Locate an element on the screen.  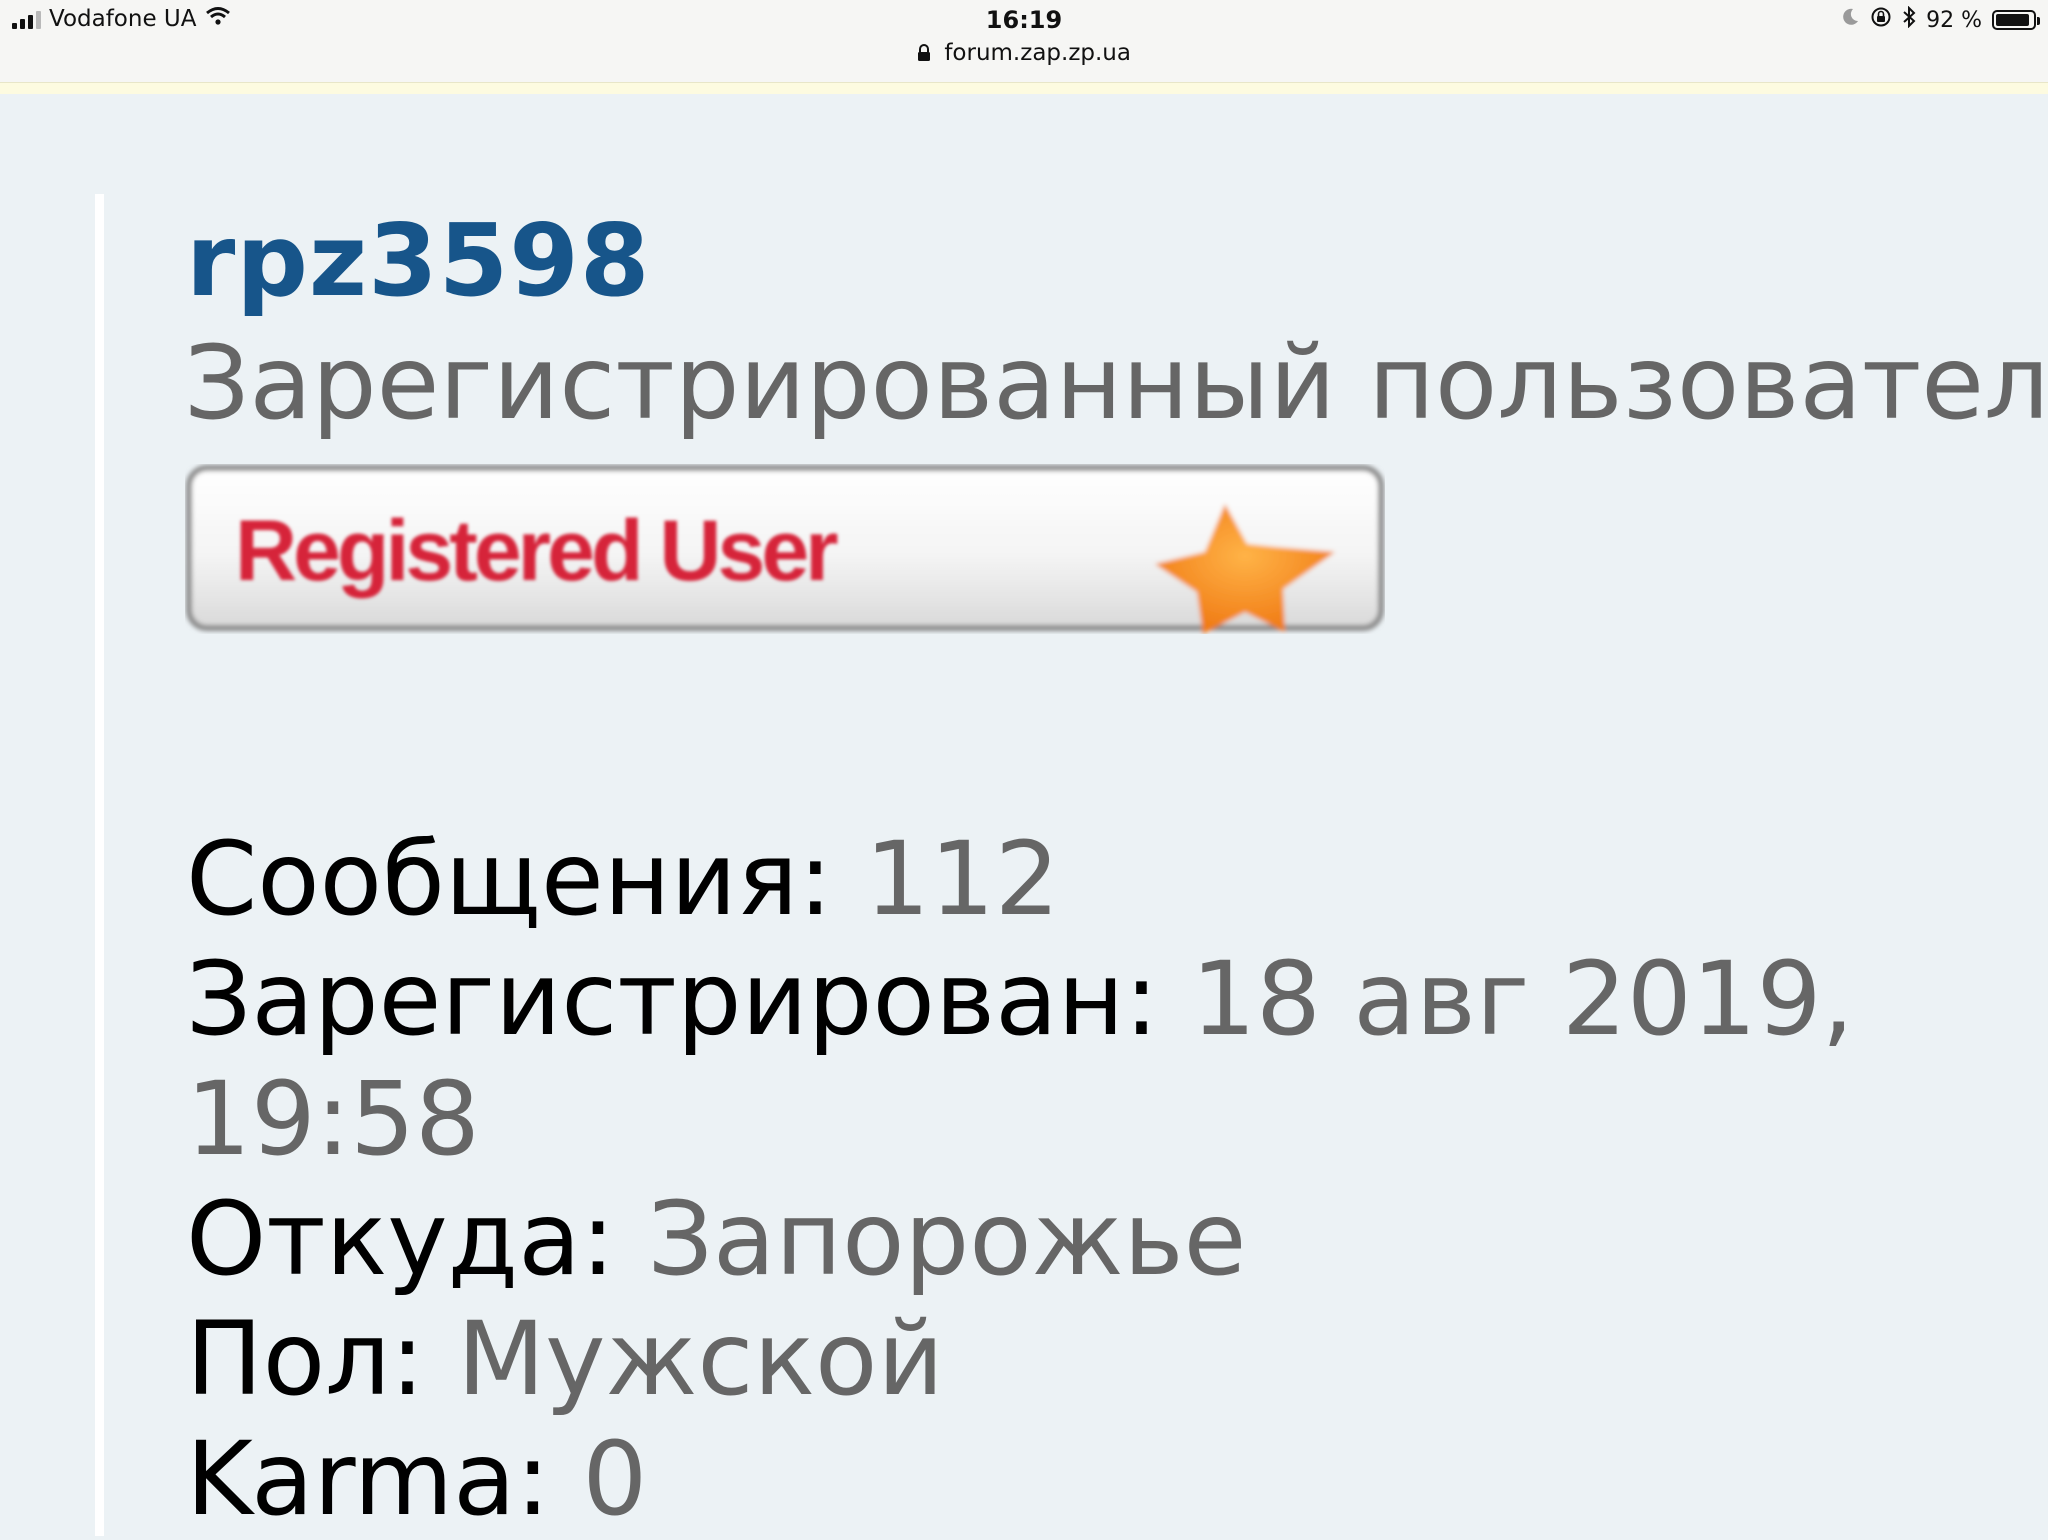
gender-row: Пол: Мужской is located at coordinates (565, 1360).